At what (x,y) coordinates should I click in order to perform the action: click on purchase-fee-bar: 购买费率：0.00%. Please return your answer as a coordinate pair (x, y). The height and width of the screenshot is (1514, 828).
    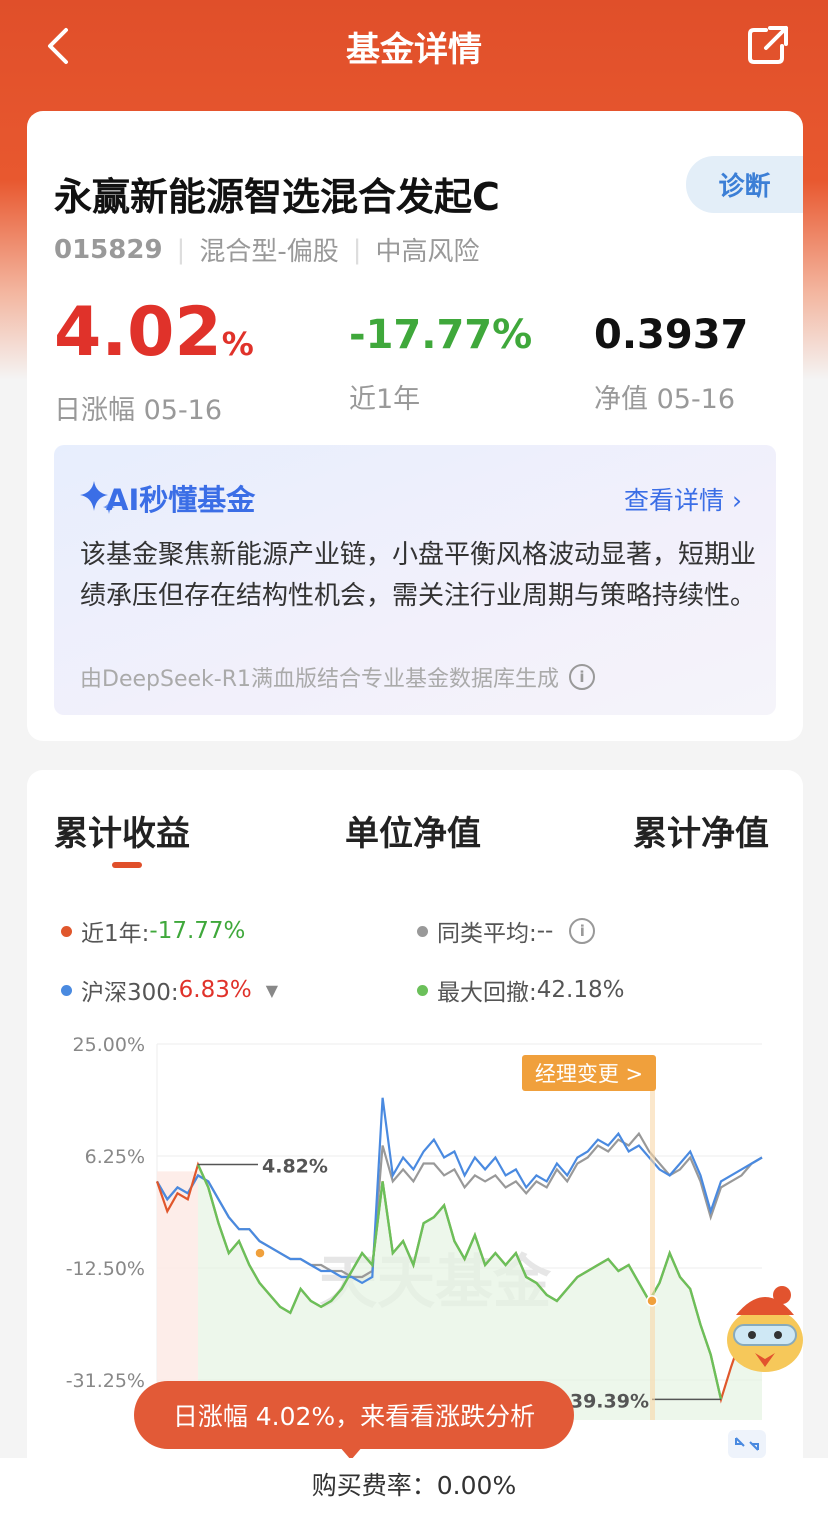
    Looking at the image, I should click on (414, 1486).